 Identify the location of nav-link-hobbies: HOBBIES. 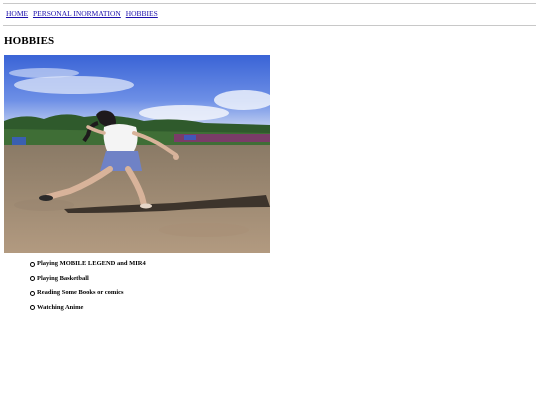
(142, 13).